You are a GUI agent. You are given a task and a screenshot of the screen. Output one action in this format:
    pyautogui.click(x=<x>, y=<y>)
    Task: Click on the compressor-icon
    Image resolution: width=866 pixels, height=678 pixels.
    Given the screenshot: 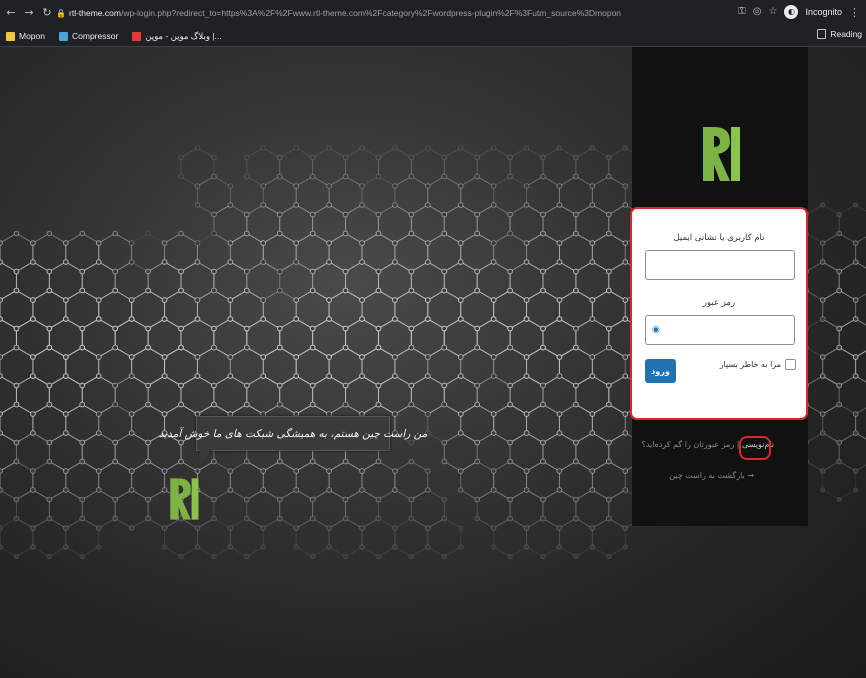 What is the action you would take?
    pyautogui.click(x=63, y=36)
    